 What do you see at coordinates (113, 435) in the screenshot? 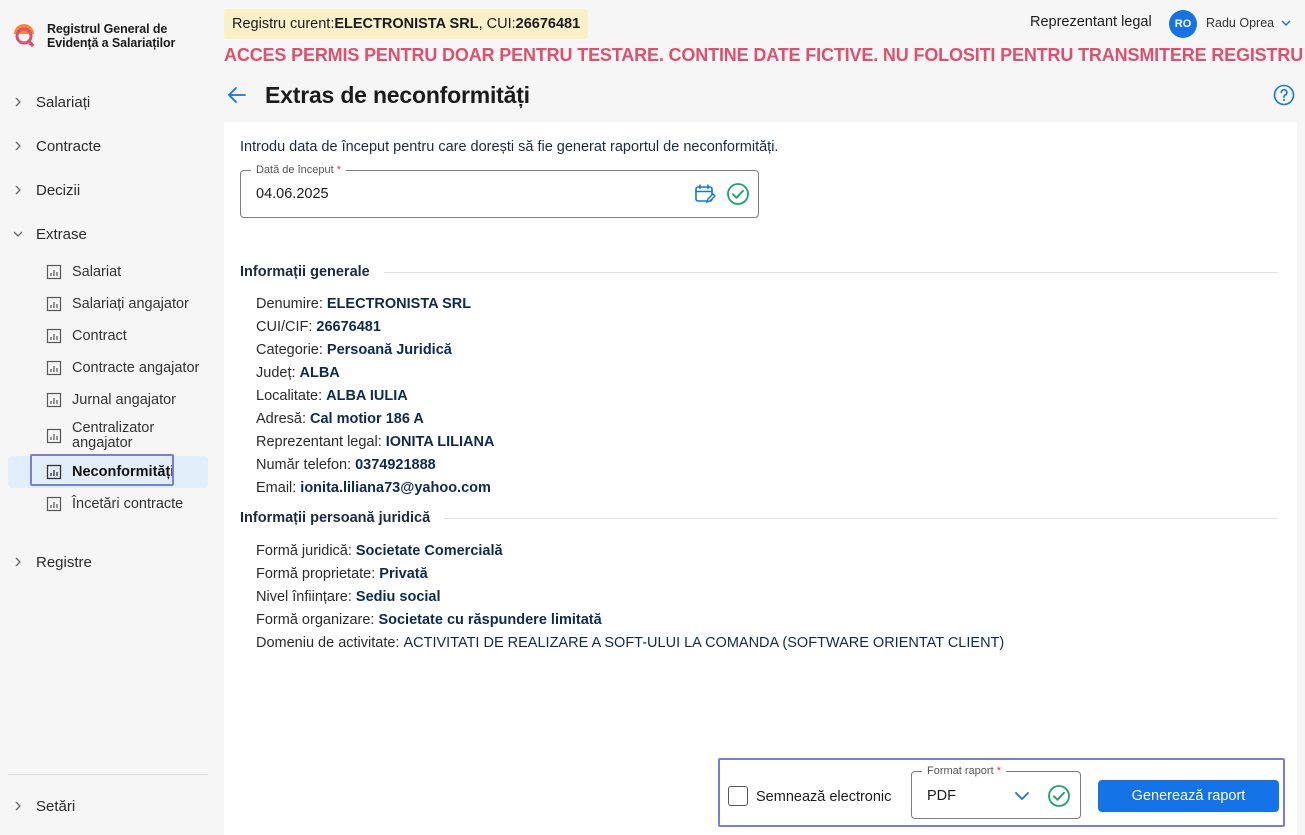
I see `sidebar-subitem-label: Centralizator angajator` at bounding box center [113, 435].